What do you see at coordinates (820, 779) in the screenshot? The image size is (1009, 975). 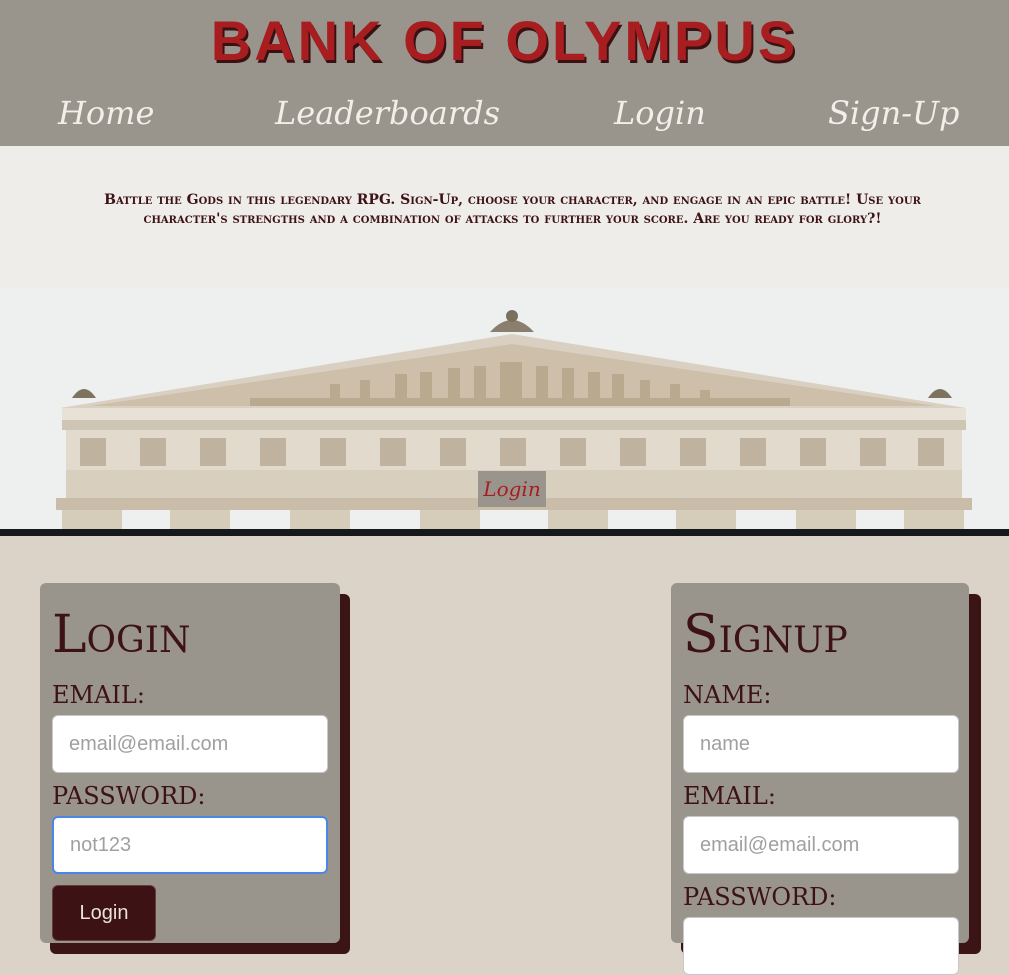 I see `signup-card: Signup NAME: EMAIL: PASSWORD:` at bounding box center [820, 779].